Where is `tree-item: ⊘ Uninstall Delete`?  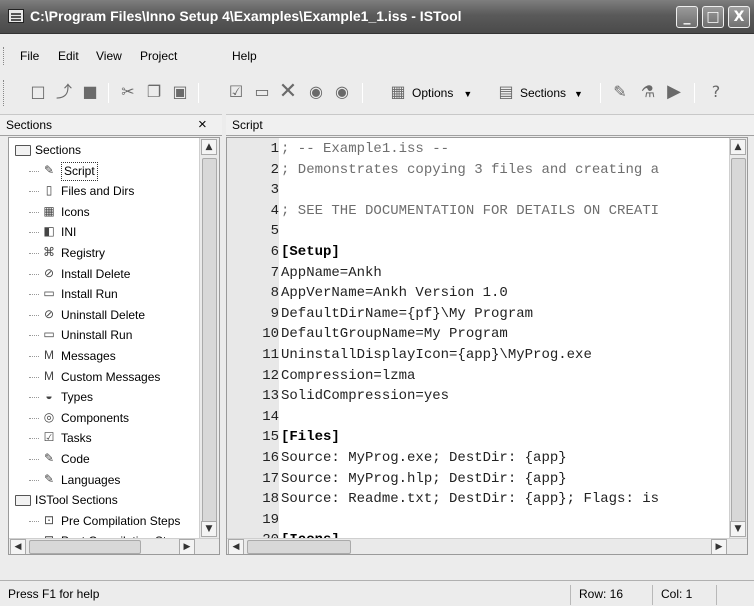
tree-item: ⊘ Uninstall Delete is located at coordinates (104, 315).